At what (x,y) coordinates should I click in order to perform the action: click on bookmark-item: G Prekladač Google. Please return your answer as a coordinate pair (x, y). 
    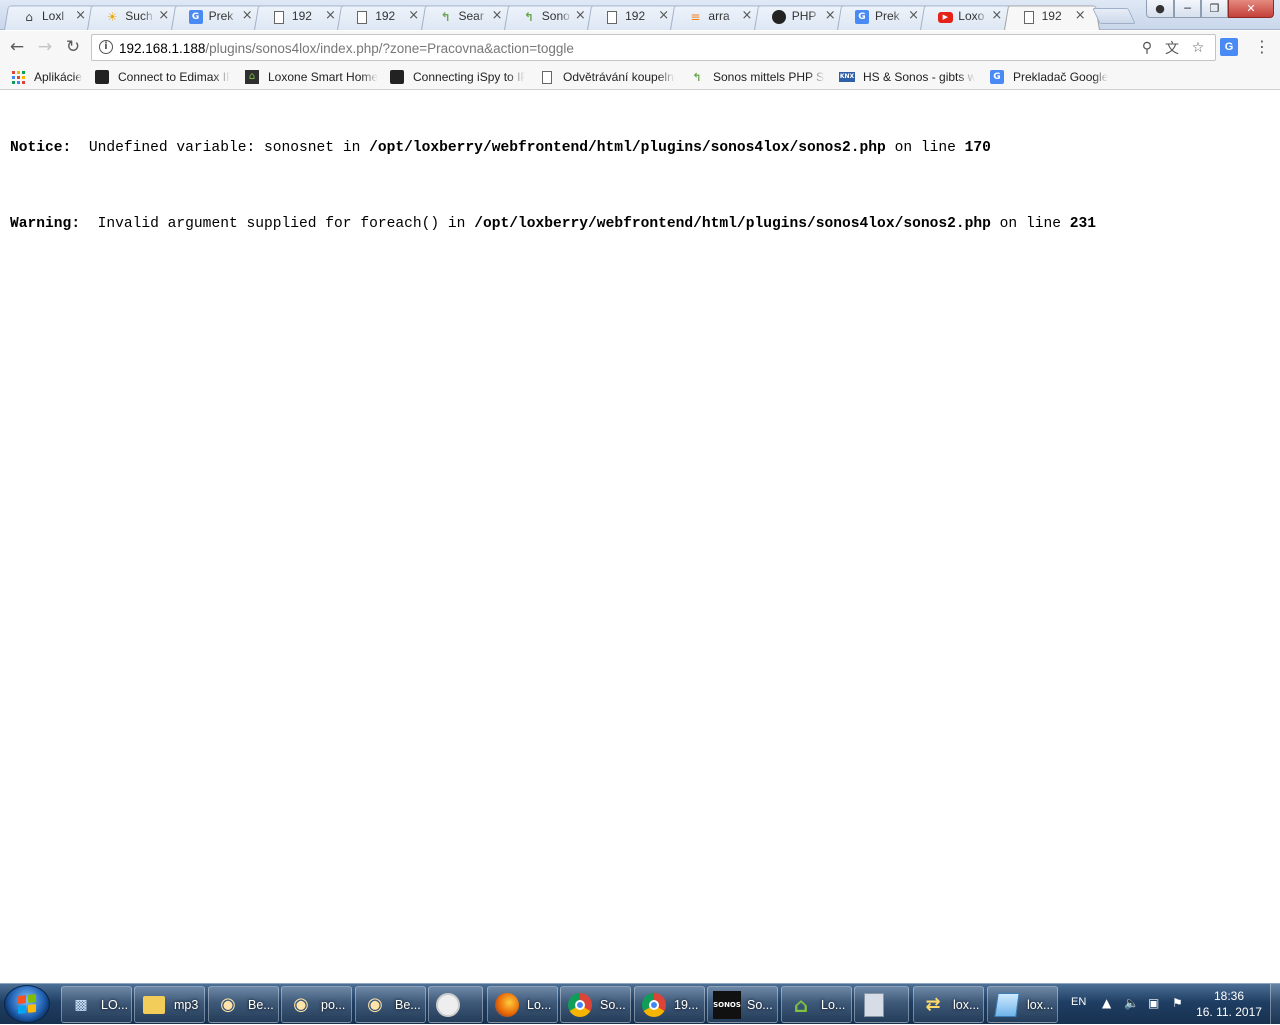
    Looking at the image, I should click on (1048, 77).